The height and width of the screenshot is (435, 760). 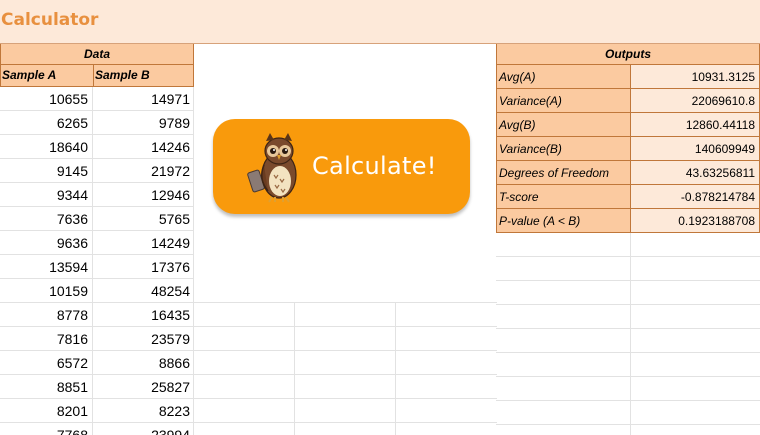 I want to click on sample-a-cell: 9344, so click(x=46, y=194).